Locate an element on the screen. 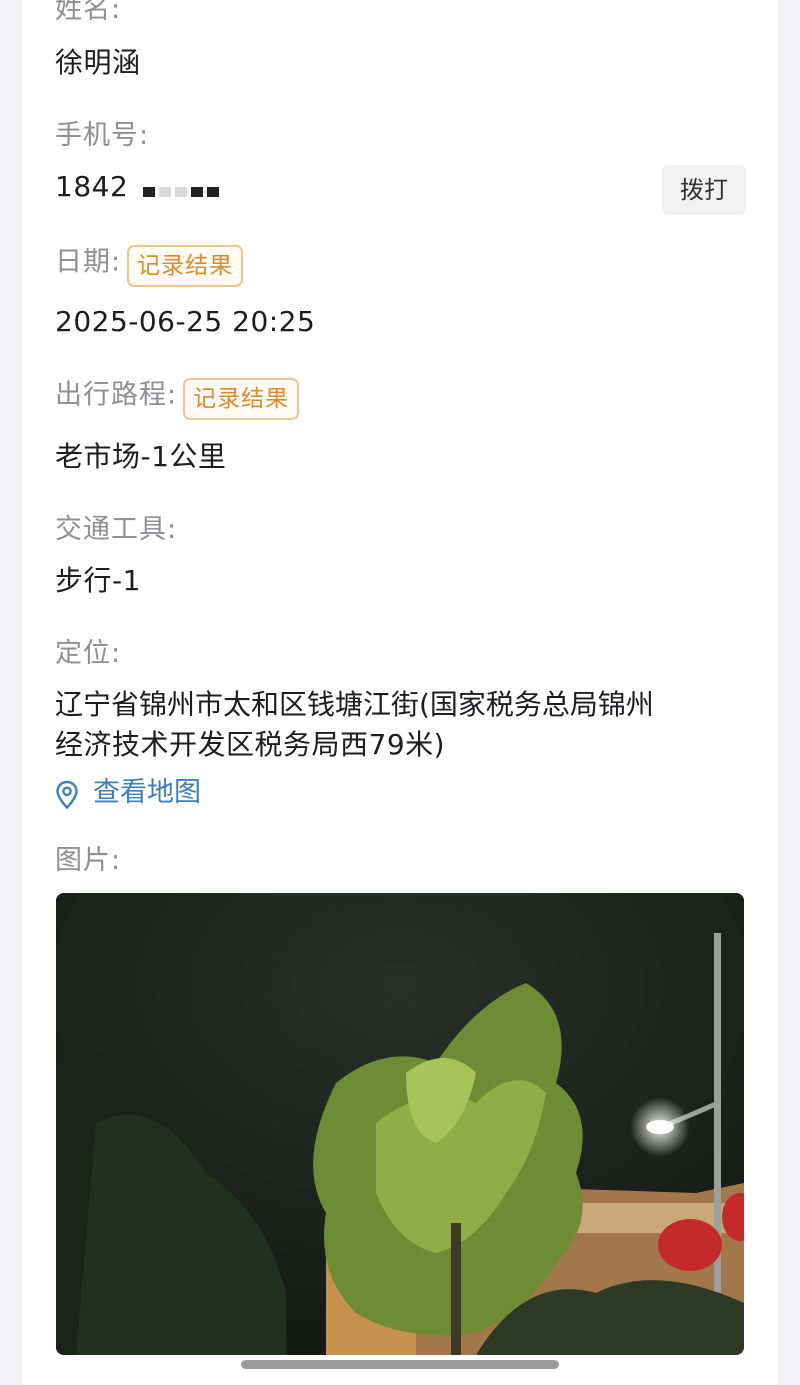  picture-label: 图片: is located at coordinates (88, 860).